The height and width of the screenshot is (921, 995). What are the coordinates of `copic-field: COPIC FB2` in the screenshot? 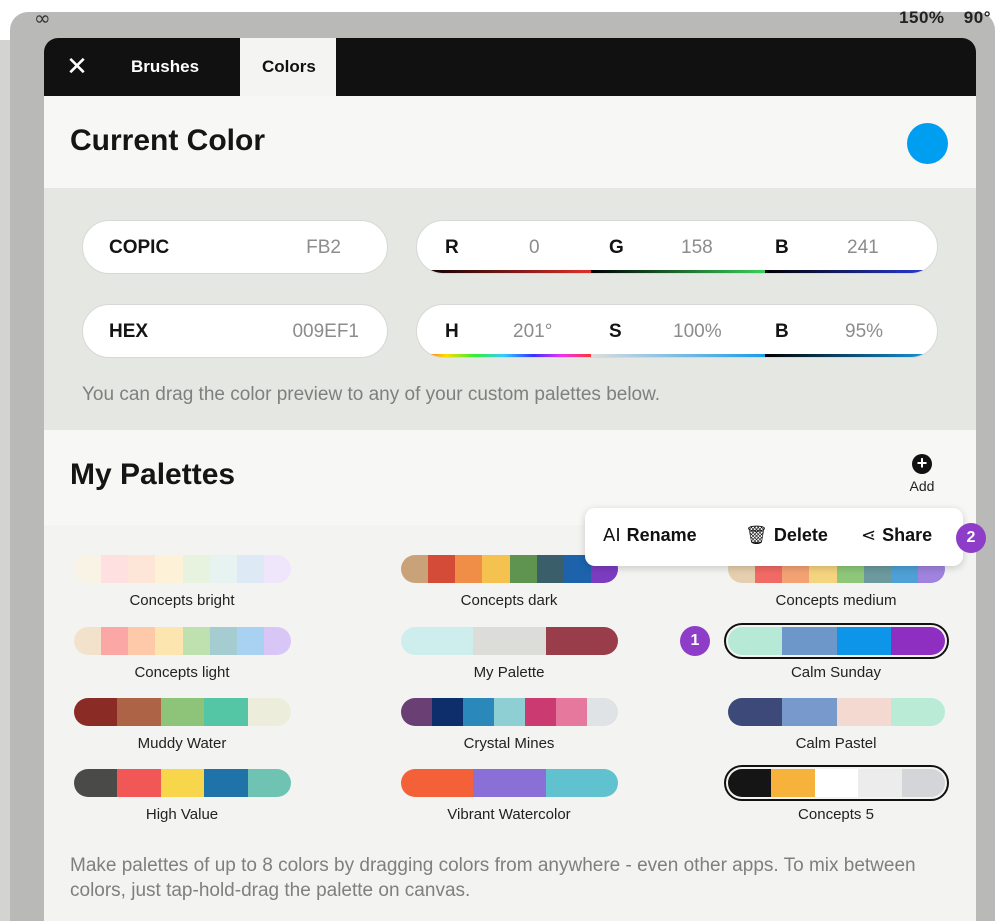 It's located at (235, 247).